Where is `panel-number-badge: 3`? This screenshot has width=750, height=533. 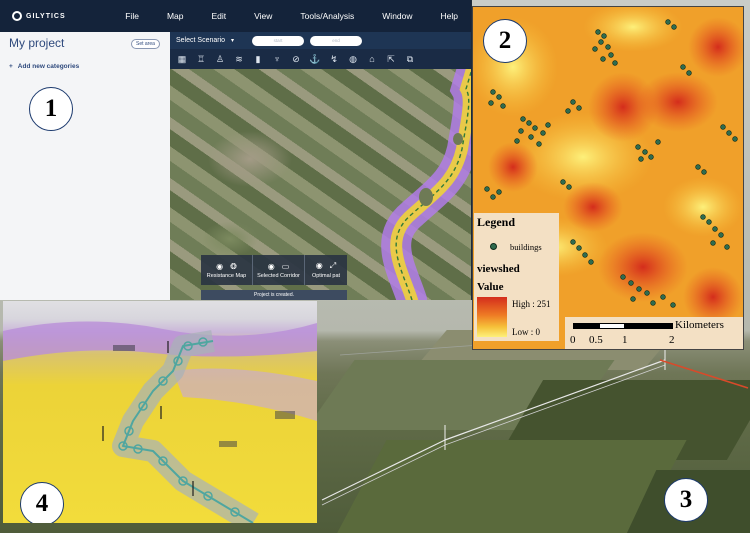
panel-number-badge: 3 is located at coordinates (686, 500).